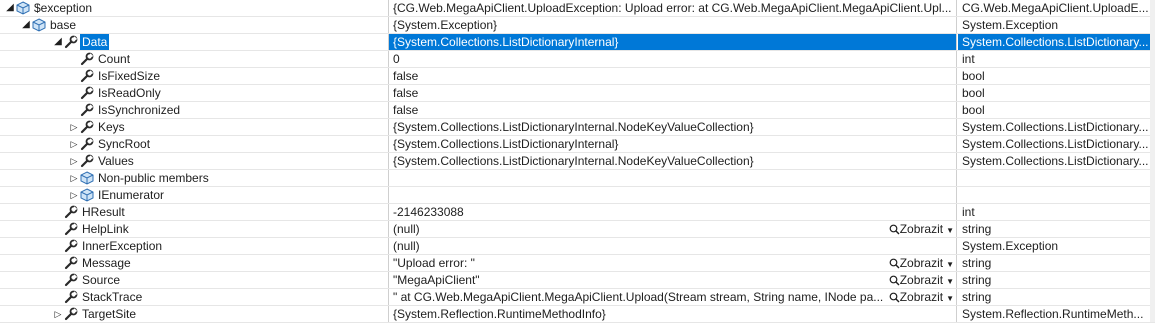 The image size is (1155, 323). What do you see at coordinates (428, 212) in the screenshot?
I see `value-text: -2146233088` at bounding box center [428, 212].